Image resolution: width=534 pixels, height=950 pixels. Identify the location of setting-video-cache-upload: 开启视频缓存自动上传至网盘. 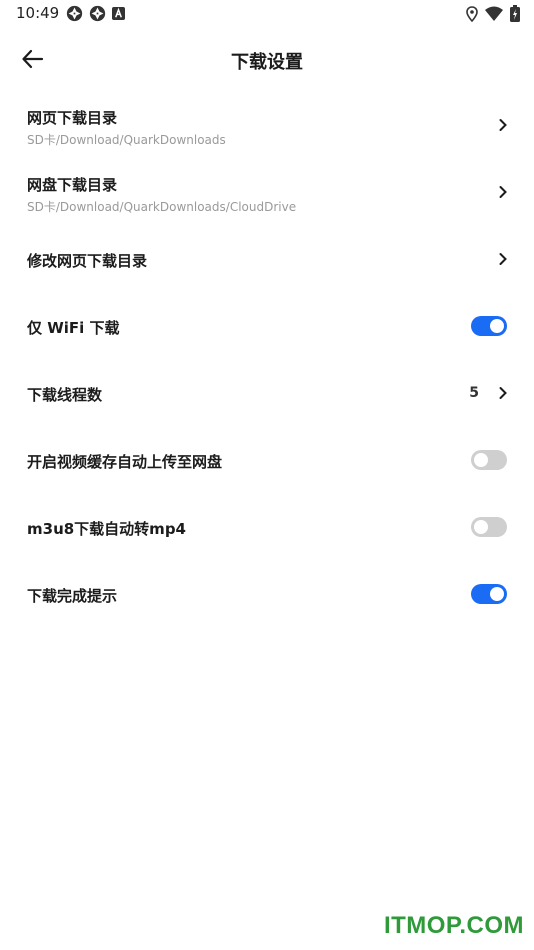
(267, 460).